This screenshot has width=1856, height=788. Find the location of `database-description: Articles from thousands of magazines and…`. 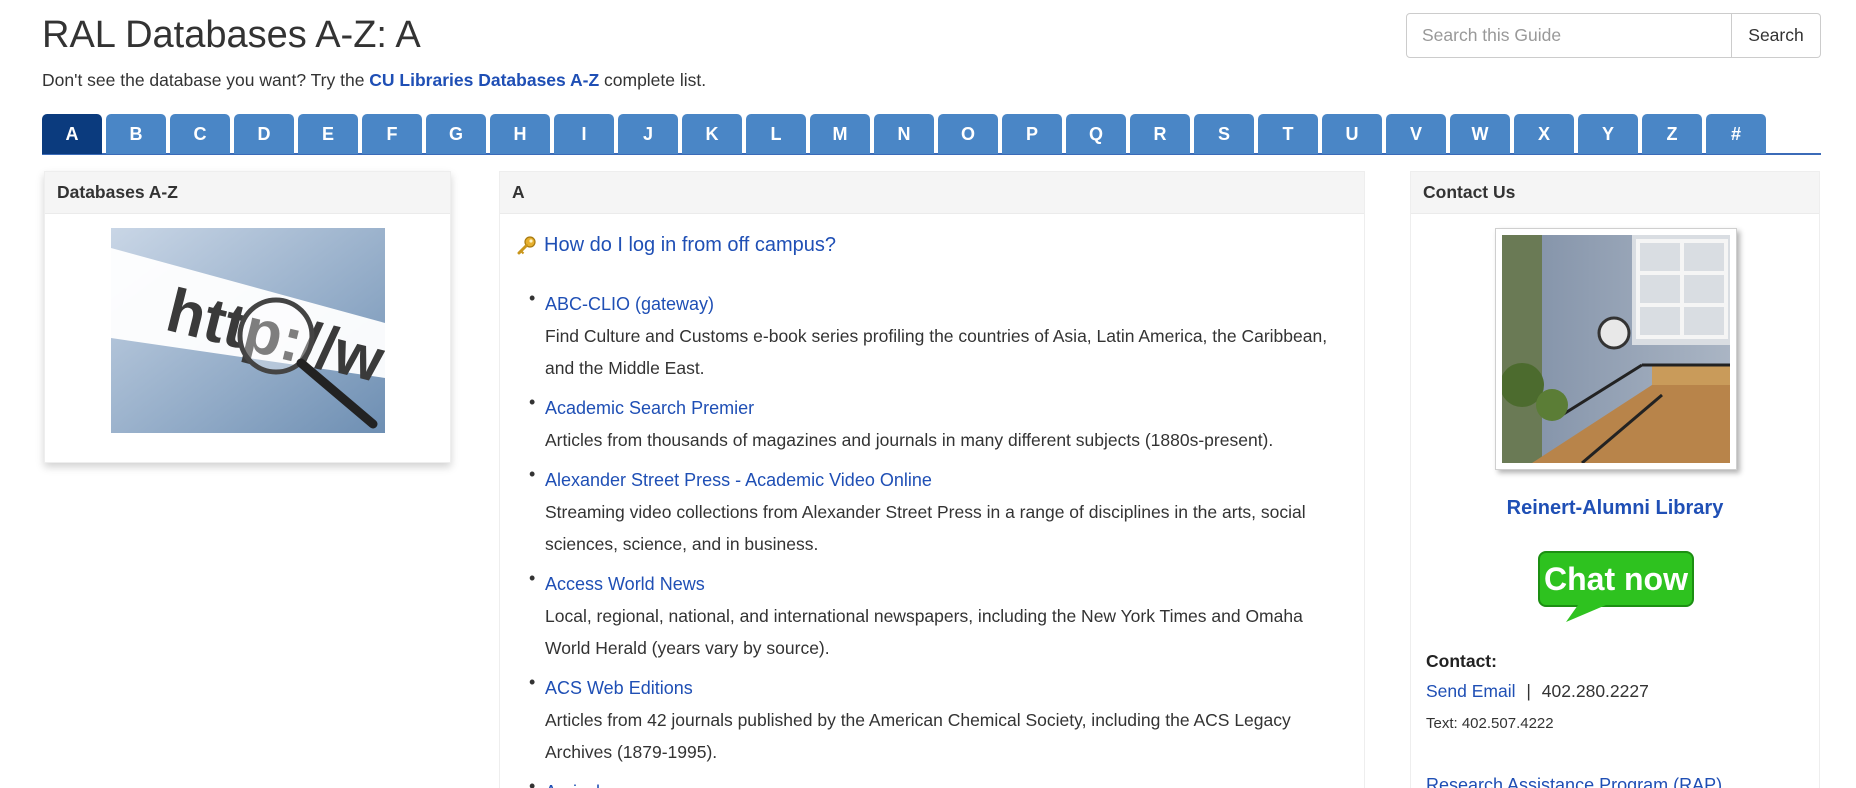

database-description: Articles from thousands of magazines and… is located at coordinates (909, 440).